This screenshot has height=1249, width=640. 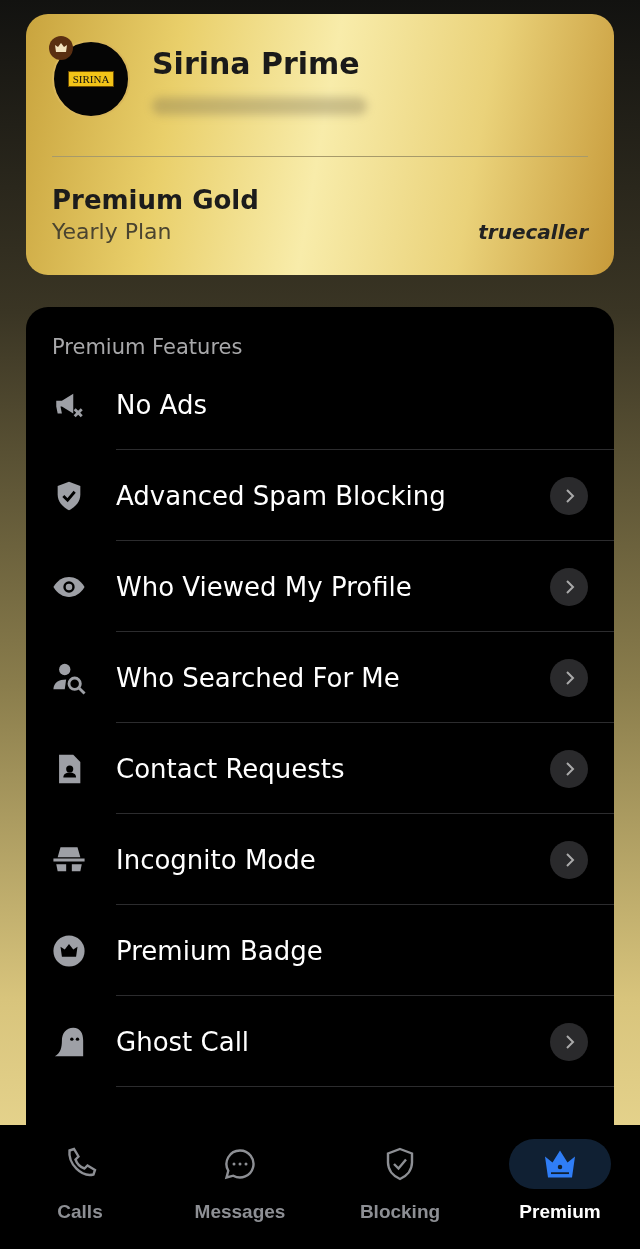 What do you see at coordinates (240, 1187) in the screenshot?
I see `nav-tab: Messages` at bounding box center [240, 1187].